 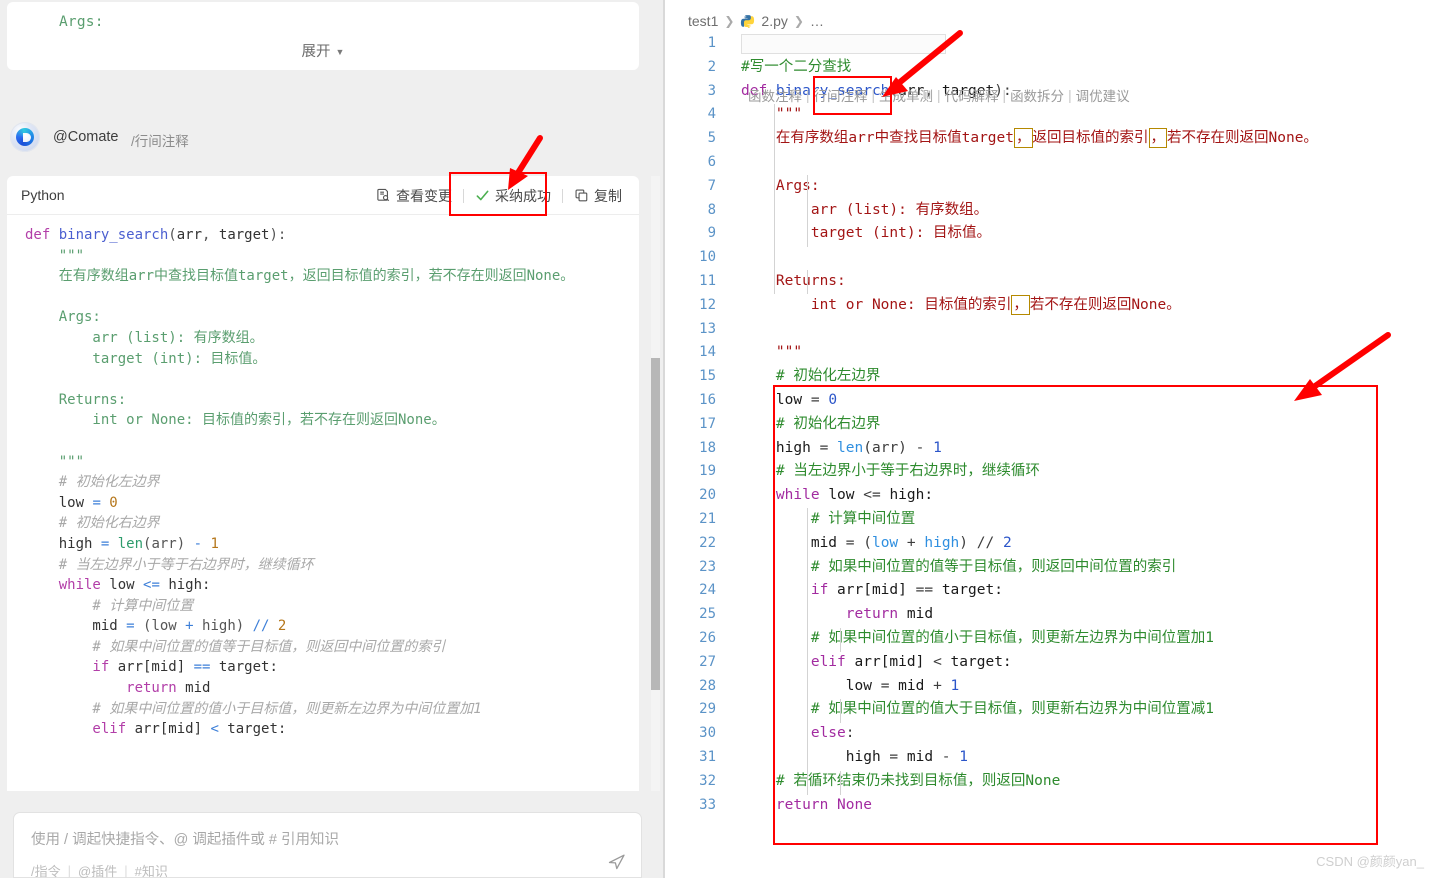 I want to click on chat-input-placeholder: 使用 / 调起快捷指令、@ 调起插件或 # 引用知识, so click(x=185, y=838).